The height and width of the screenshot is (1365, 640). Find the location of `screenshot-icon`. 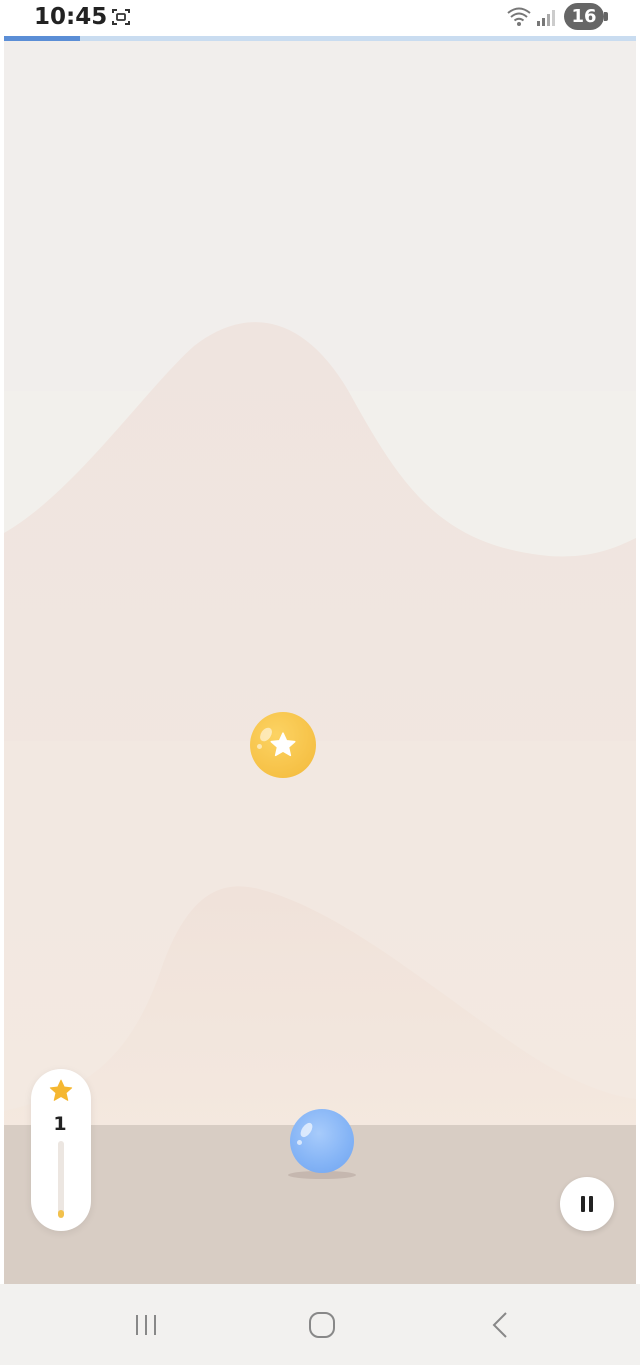

screenshot-icon is located at coordinates (121, 17).